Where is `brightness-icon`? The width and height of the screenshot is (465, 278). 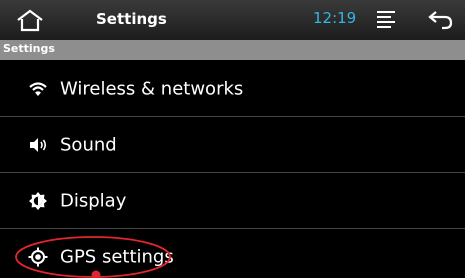
brightness-icon is located at coordinates (38, 201).